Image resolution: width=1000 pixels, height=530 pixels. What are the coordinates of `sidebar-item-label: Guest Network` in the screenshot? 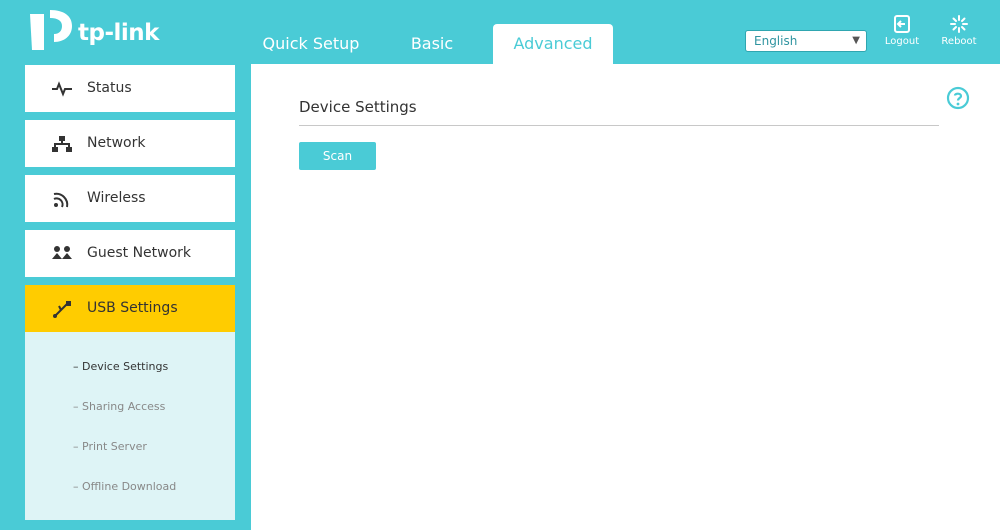 It's located at (139, 253).